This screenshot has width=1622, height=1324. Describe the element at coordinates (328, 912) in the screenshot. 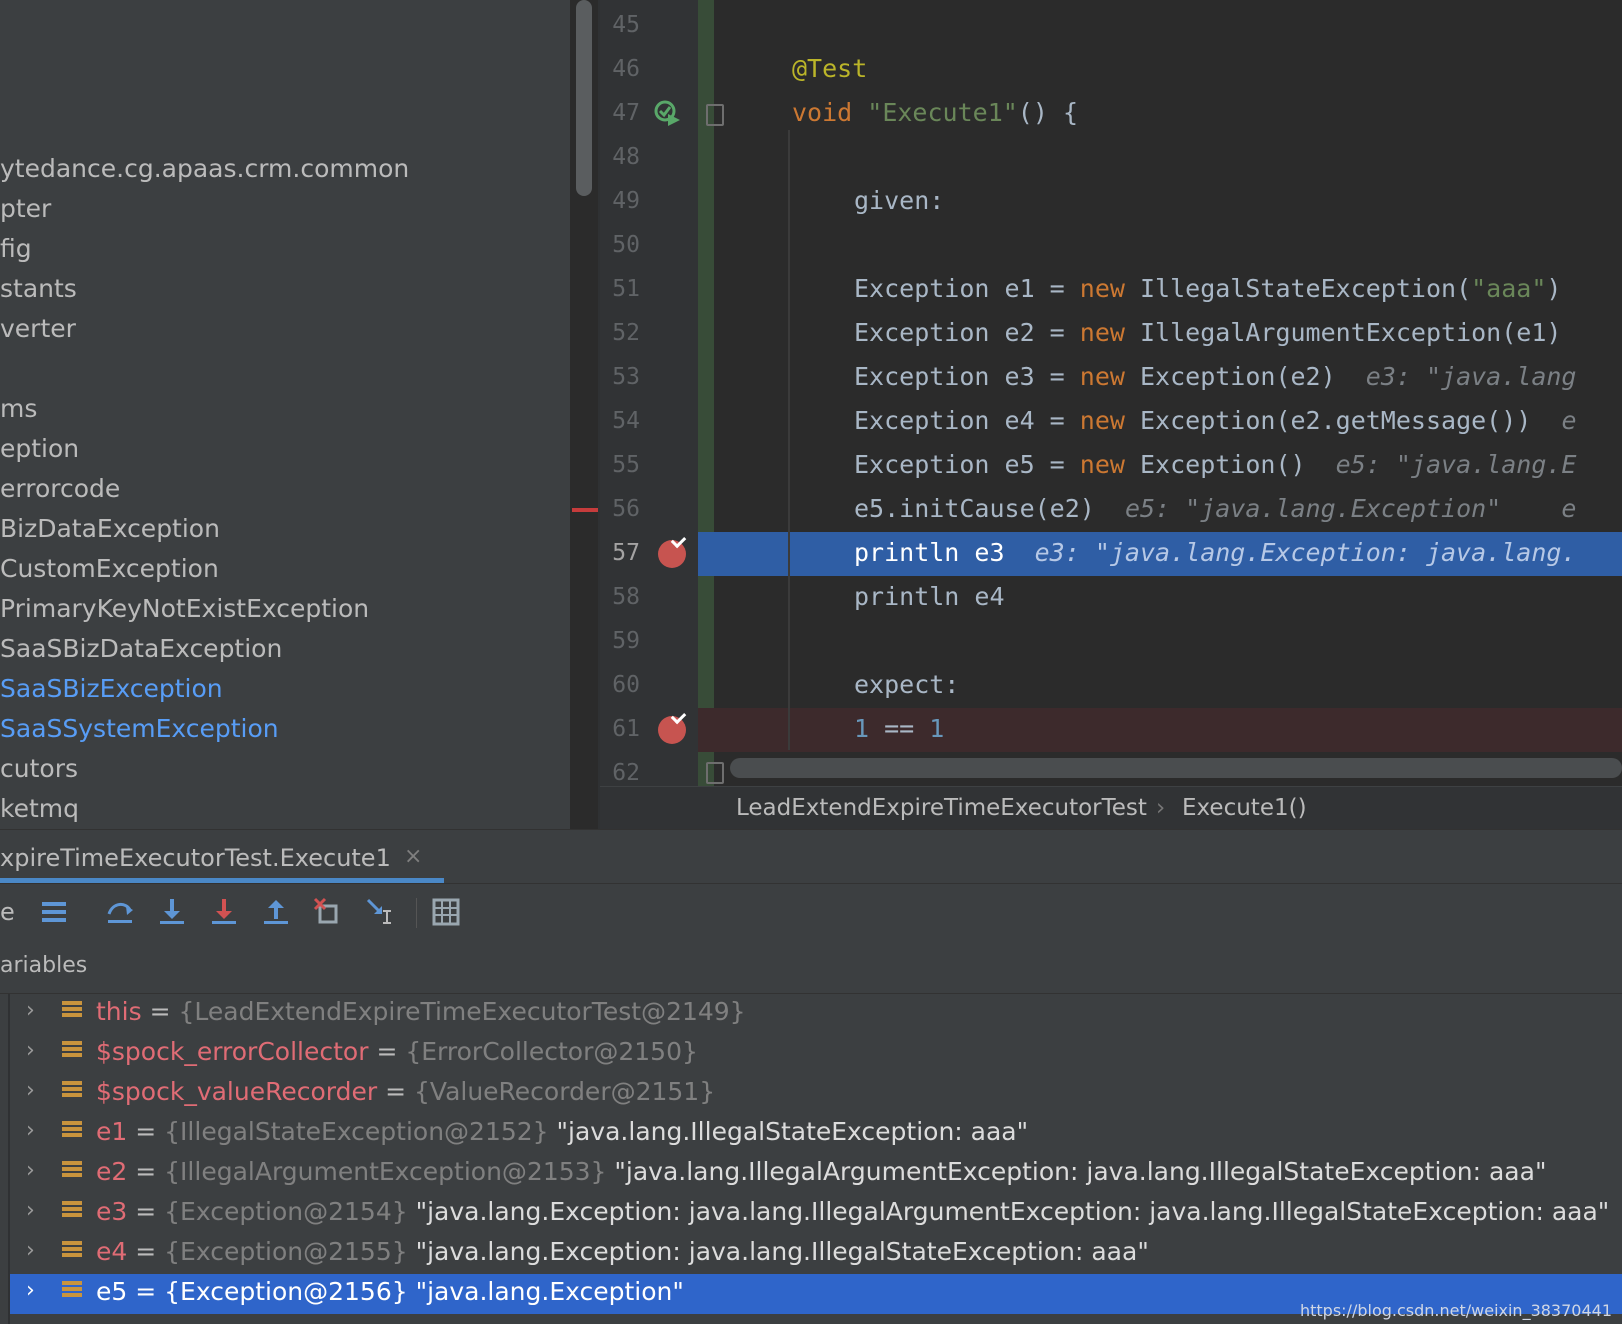

I see `drop-frame-icon` at that location.